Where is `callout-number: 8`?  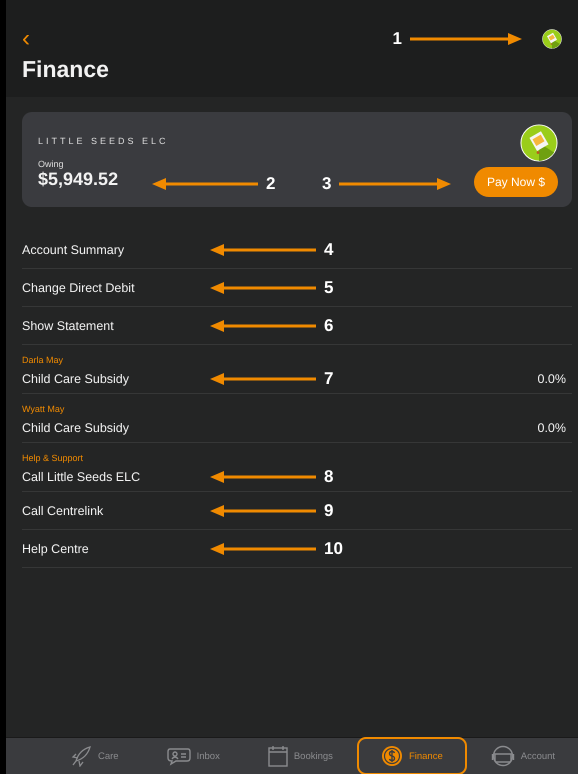 callout-number: 8 is located at coordinates (329, 477).